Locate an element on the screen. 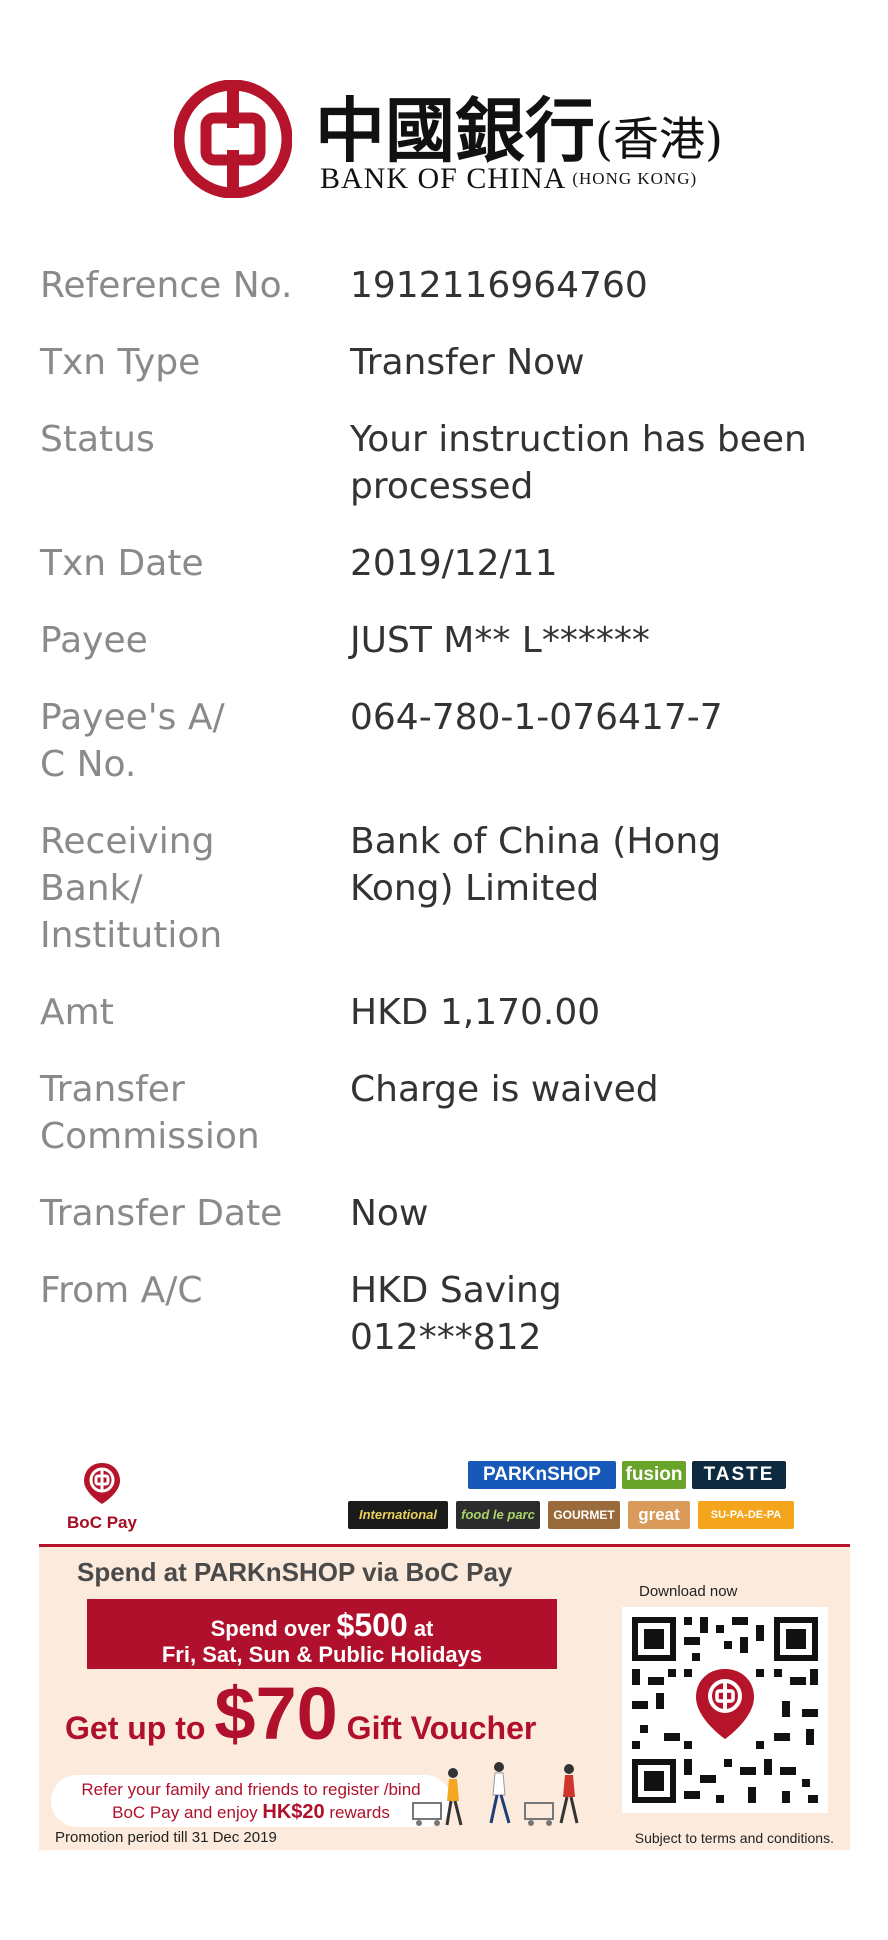 This screenshot has width=888, height=1940. detail-label: From A/C is located at coordinates (121, 1290).